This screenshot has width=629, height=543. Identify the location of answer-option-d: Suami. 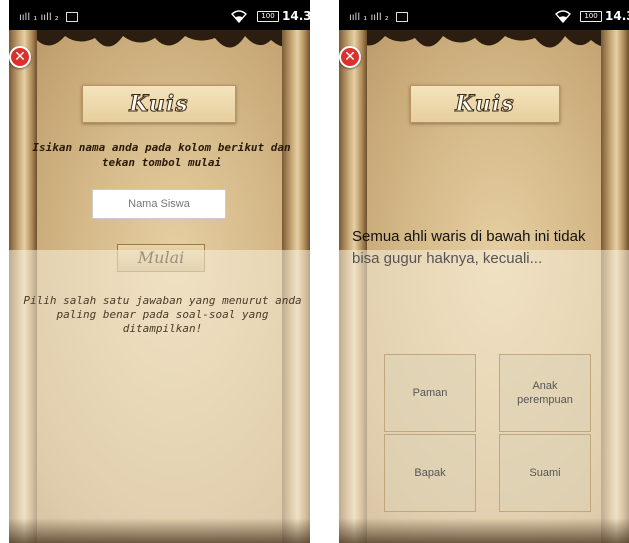
(545, 473).